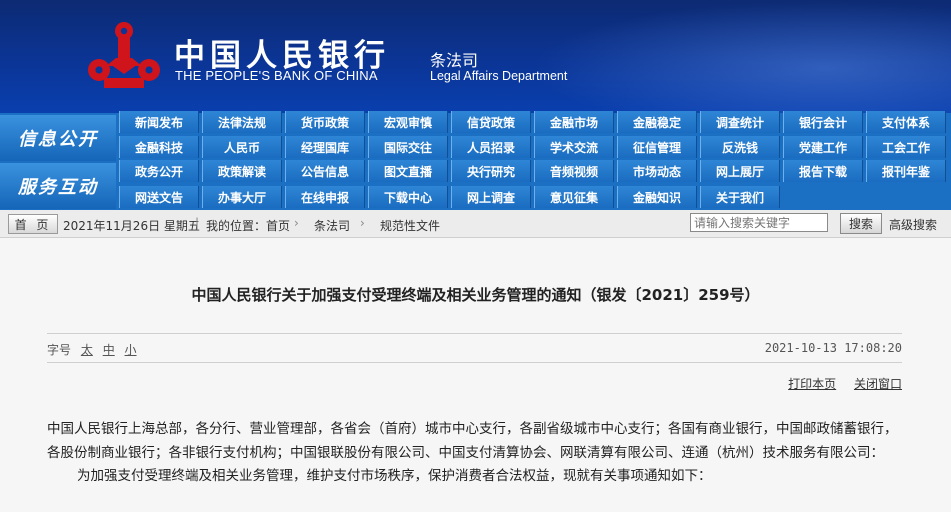  What do you see at coordinates (740, 171) in the screenshot?
I see `nav-item-service-1-7: 网上展厅` at bounding box center [740, 171].